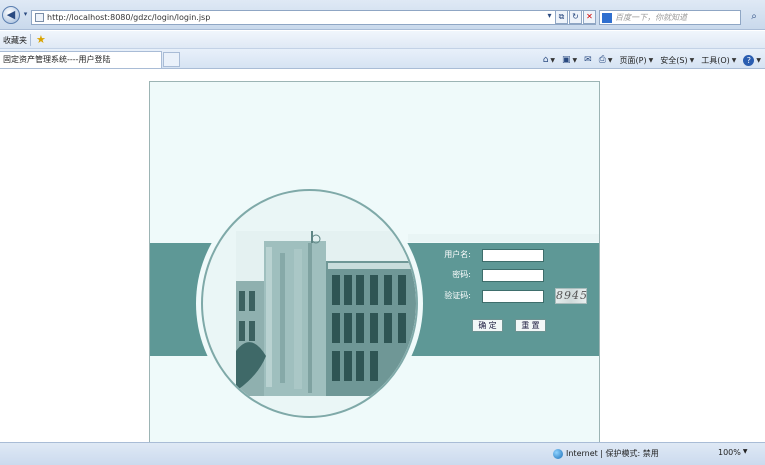  I want to click on compat-view-icon: ⧉, so click(561, 16).